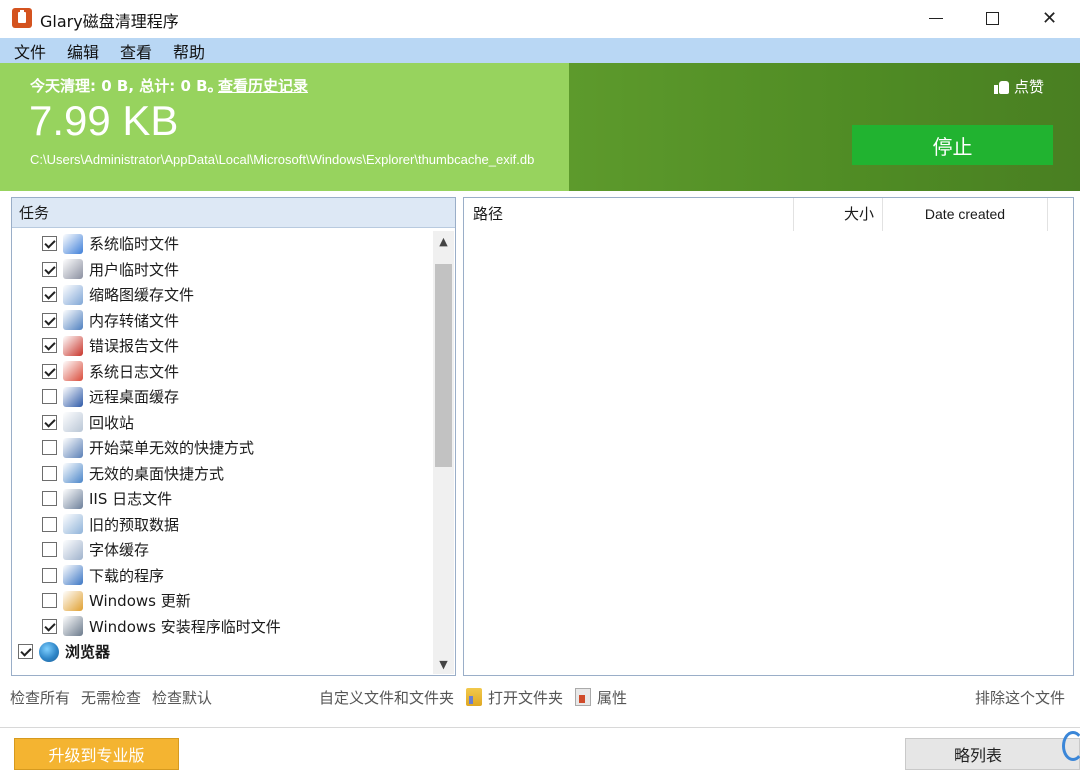 The width and height of the screenshot is (1080, 774). I want to click on maximize-button, so click(992, 18).